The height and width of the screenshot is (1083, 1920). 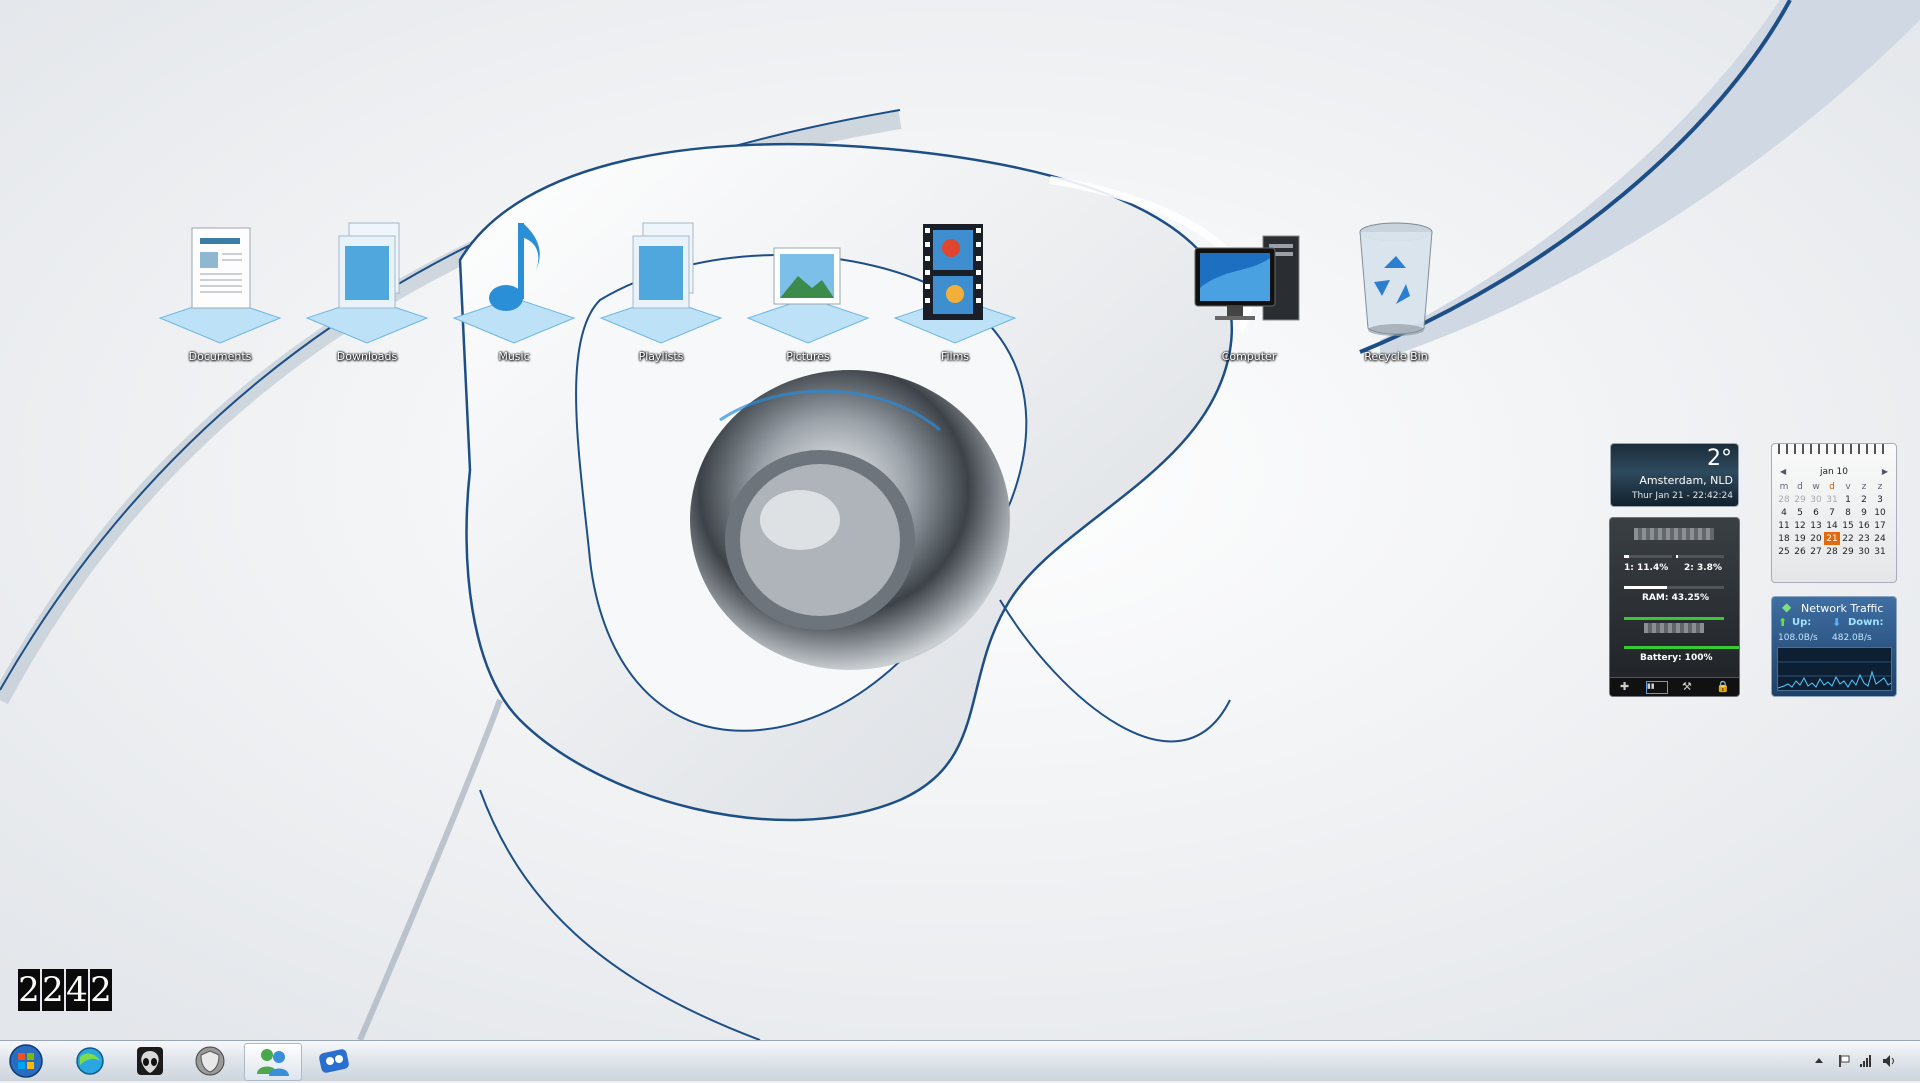 What do you see at coordinates (1866, 1060) in the screenshot?
I see `network-signal-icon` at bounding box center [1866, 1060].